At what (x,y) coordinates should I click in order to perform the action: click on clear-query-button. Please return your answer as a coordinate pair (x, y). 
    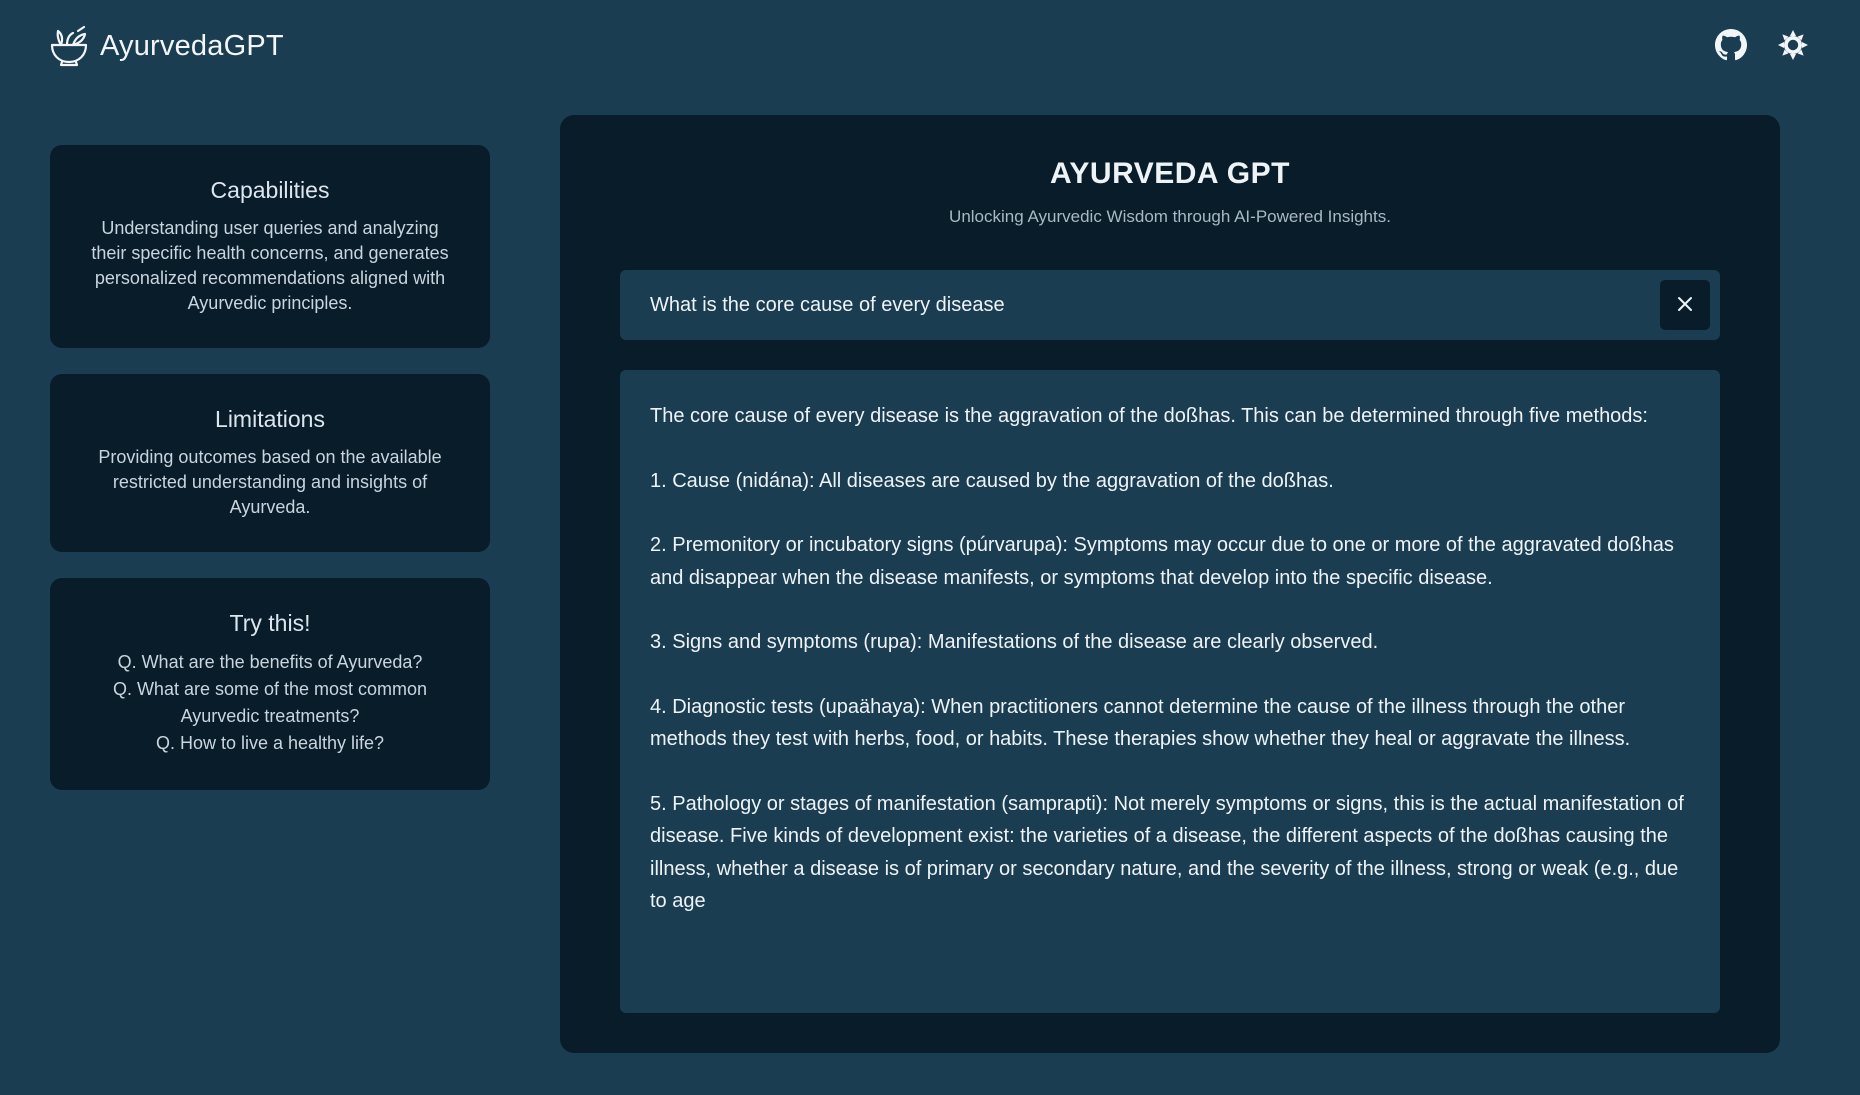
    Looking at the image, I should click on (1685, 305).